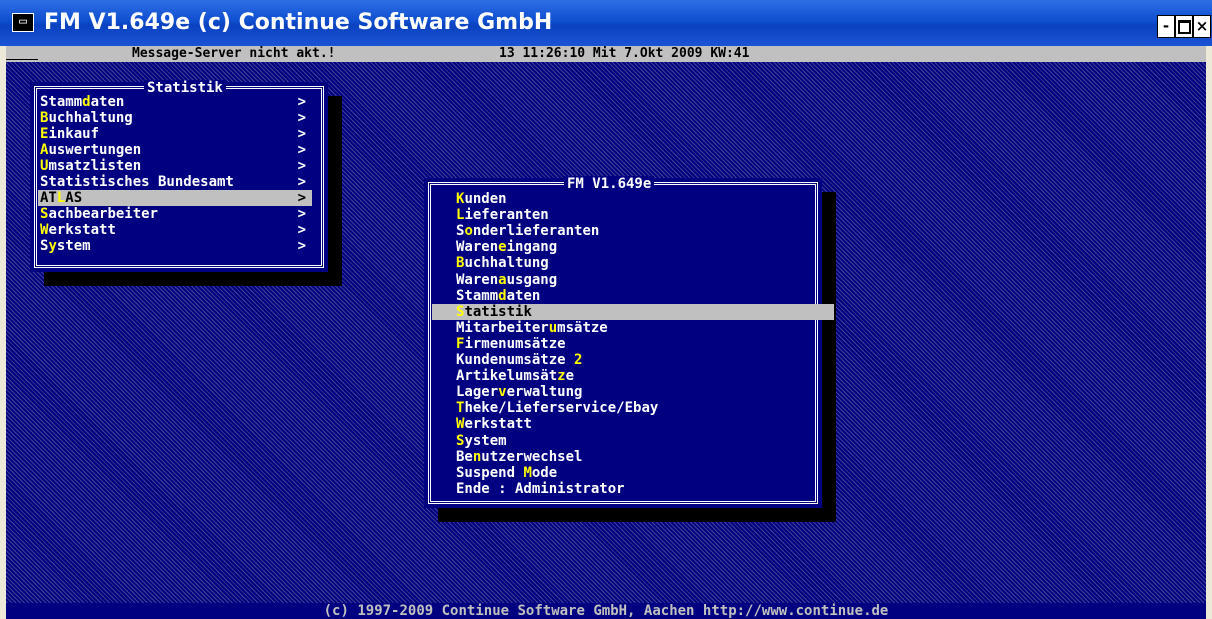  I want to click on main-menu-title: FM V1.649e, so click(609, 184).